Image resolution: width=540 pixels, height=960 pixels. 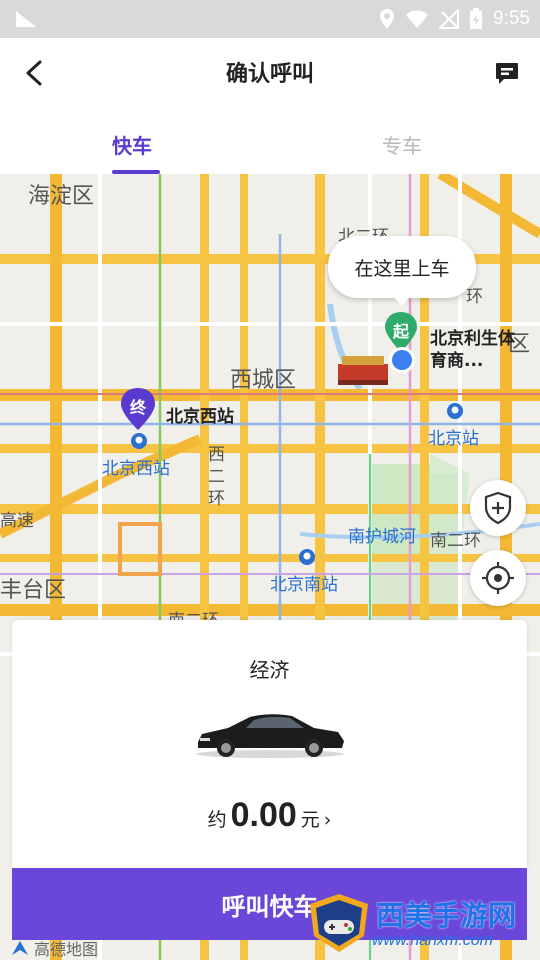 What do you see at coordinates (304, 585) in the screenshot?
I see `station-label: 北京南站` at bounding box center [304, 585].